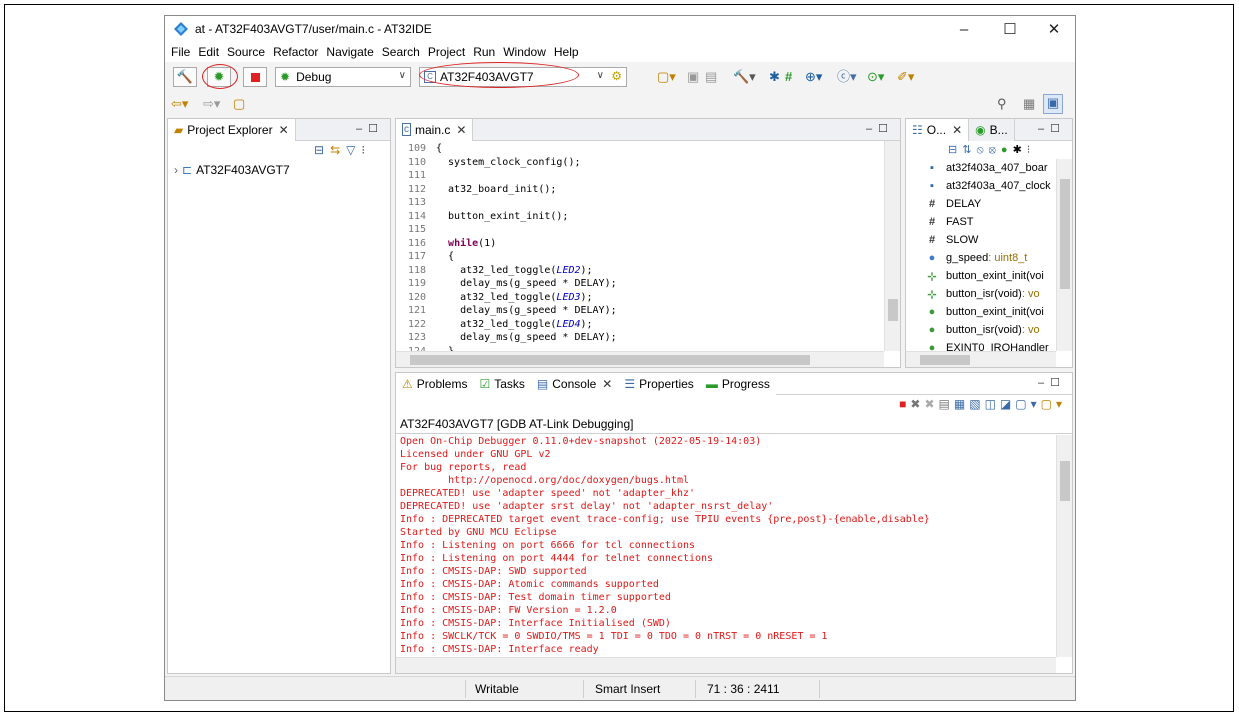  What do you see at coordinates (976, 258) in the screenshot?
I see `outline-item: ● g_speed : uint8_t` at bounding box center [976, 258].